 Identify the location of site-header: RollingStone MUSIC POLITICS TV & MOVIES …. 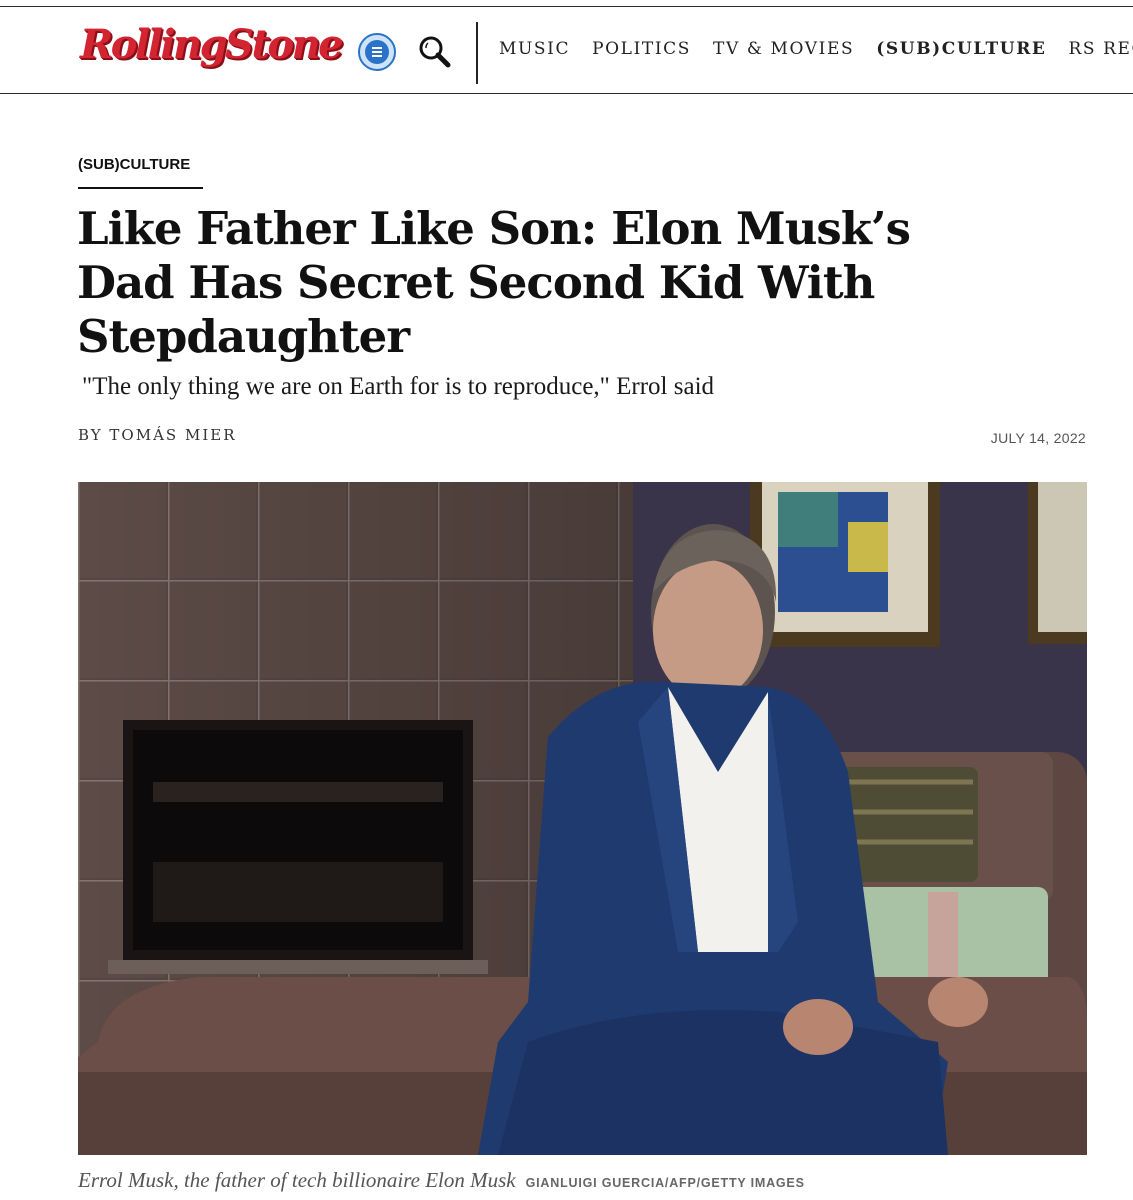
(566, 50).